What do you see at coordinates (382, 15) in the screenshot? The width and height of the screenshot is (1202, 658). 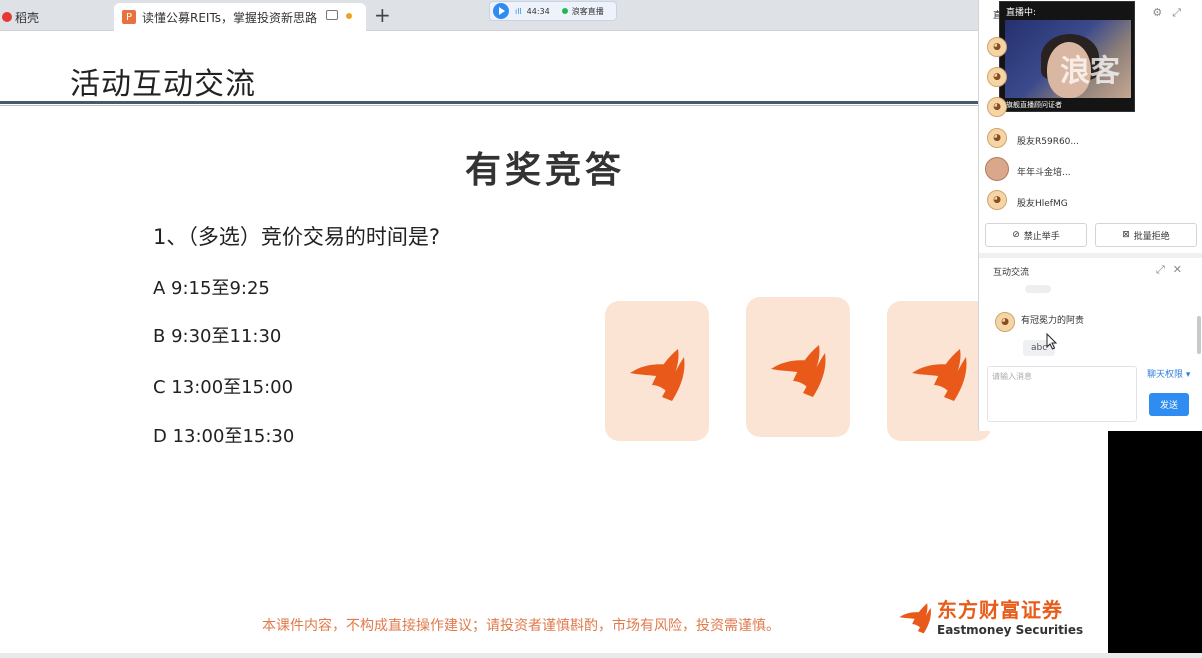 I see `new-tab-button: +` at bounding box center [382, 15].